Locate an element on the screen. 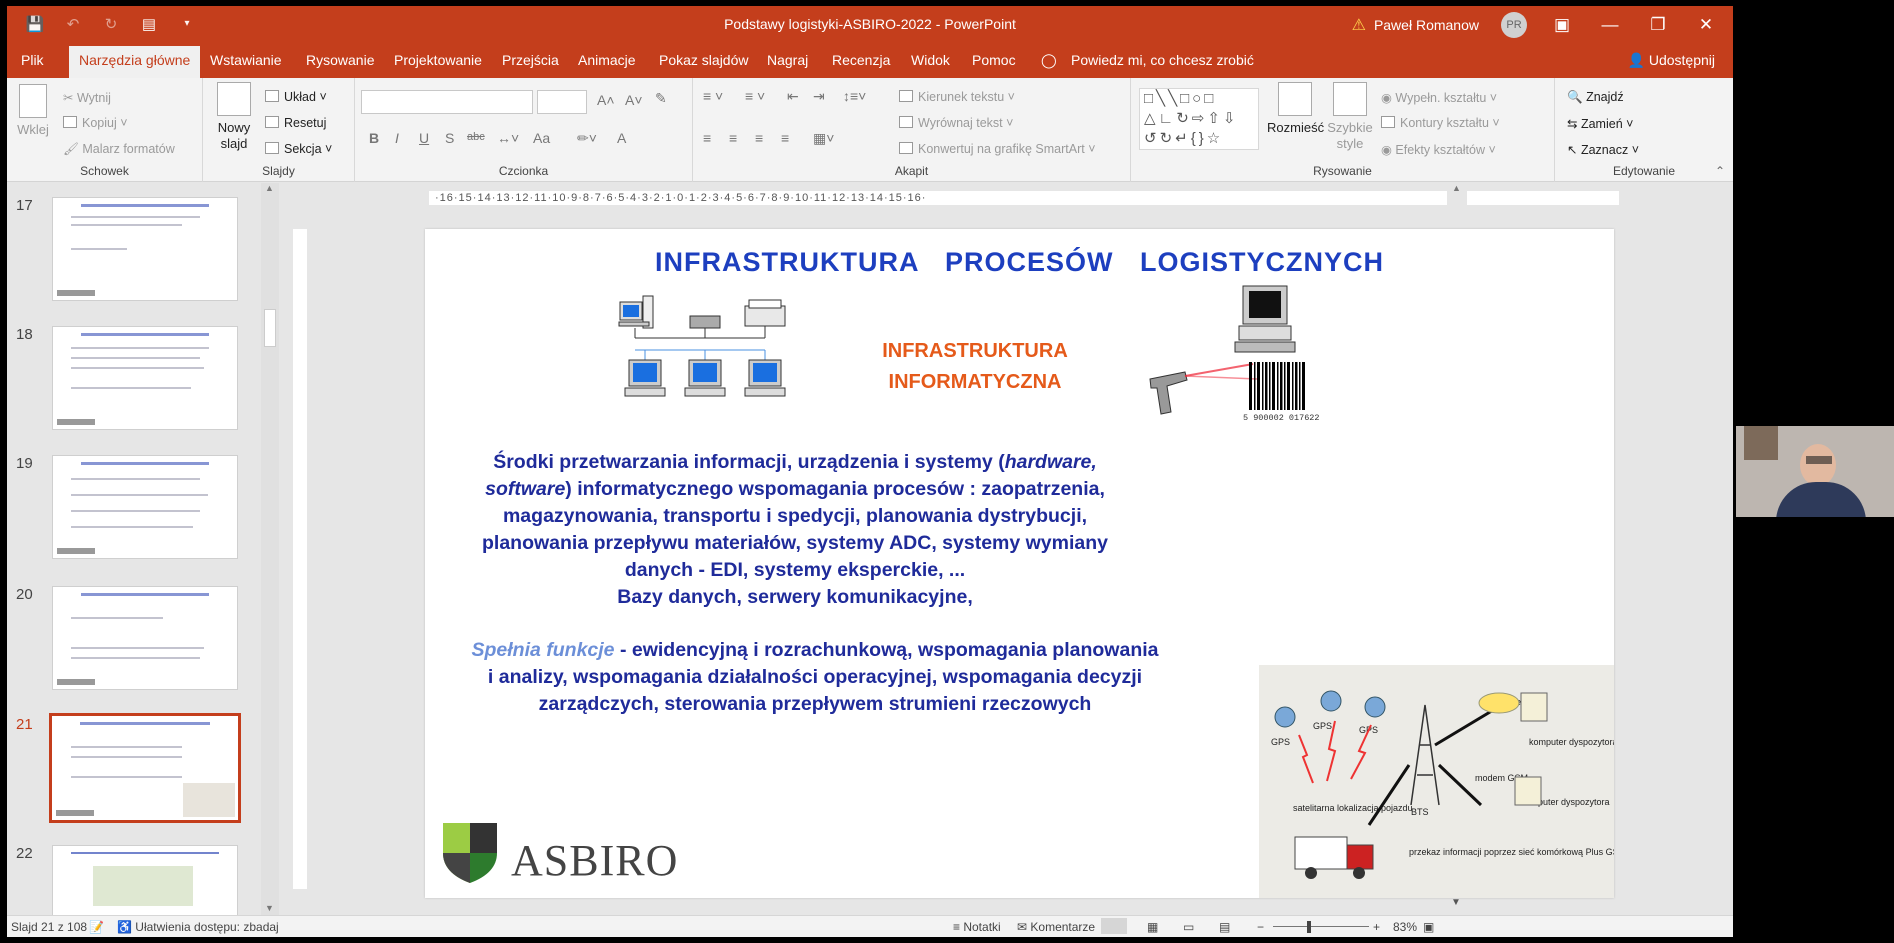  zoom-in-icon: + is located at coordinates (1376, 927).